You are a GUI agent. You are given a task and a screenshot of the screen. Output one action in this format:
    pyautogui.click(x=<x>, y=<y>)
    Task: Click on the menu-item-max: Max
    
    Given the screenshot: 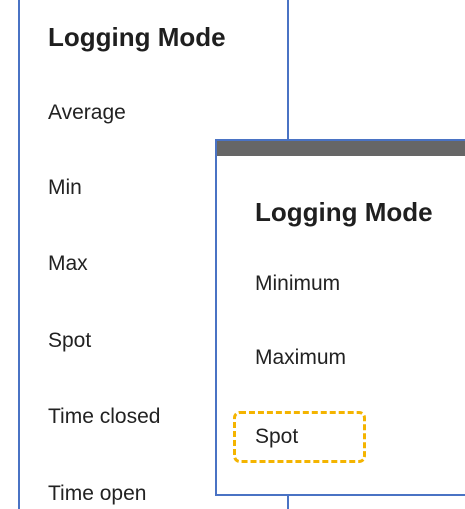 What is the action you would take?
    pyautogui.click(x=68, y=264)
    